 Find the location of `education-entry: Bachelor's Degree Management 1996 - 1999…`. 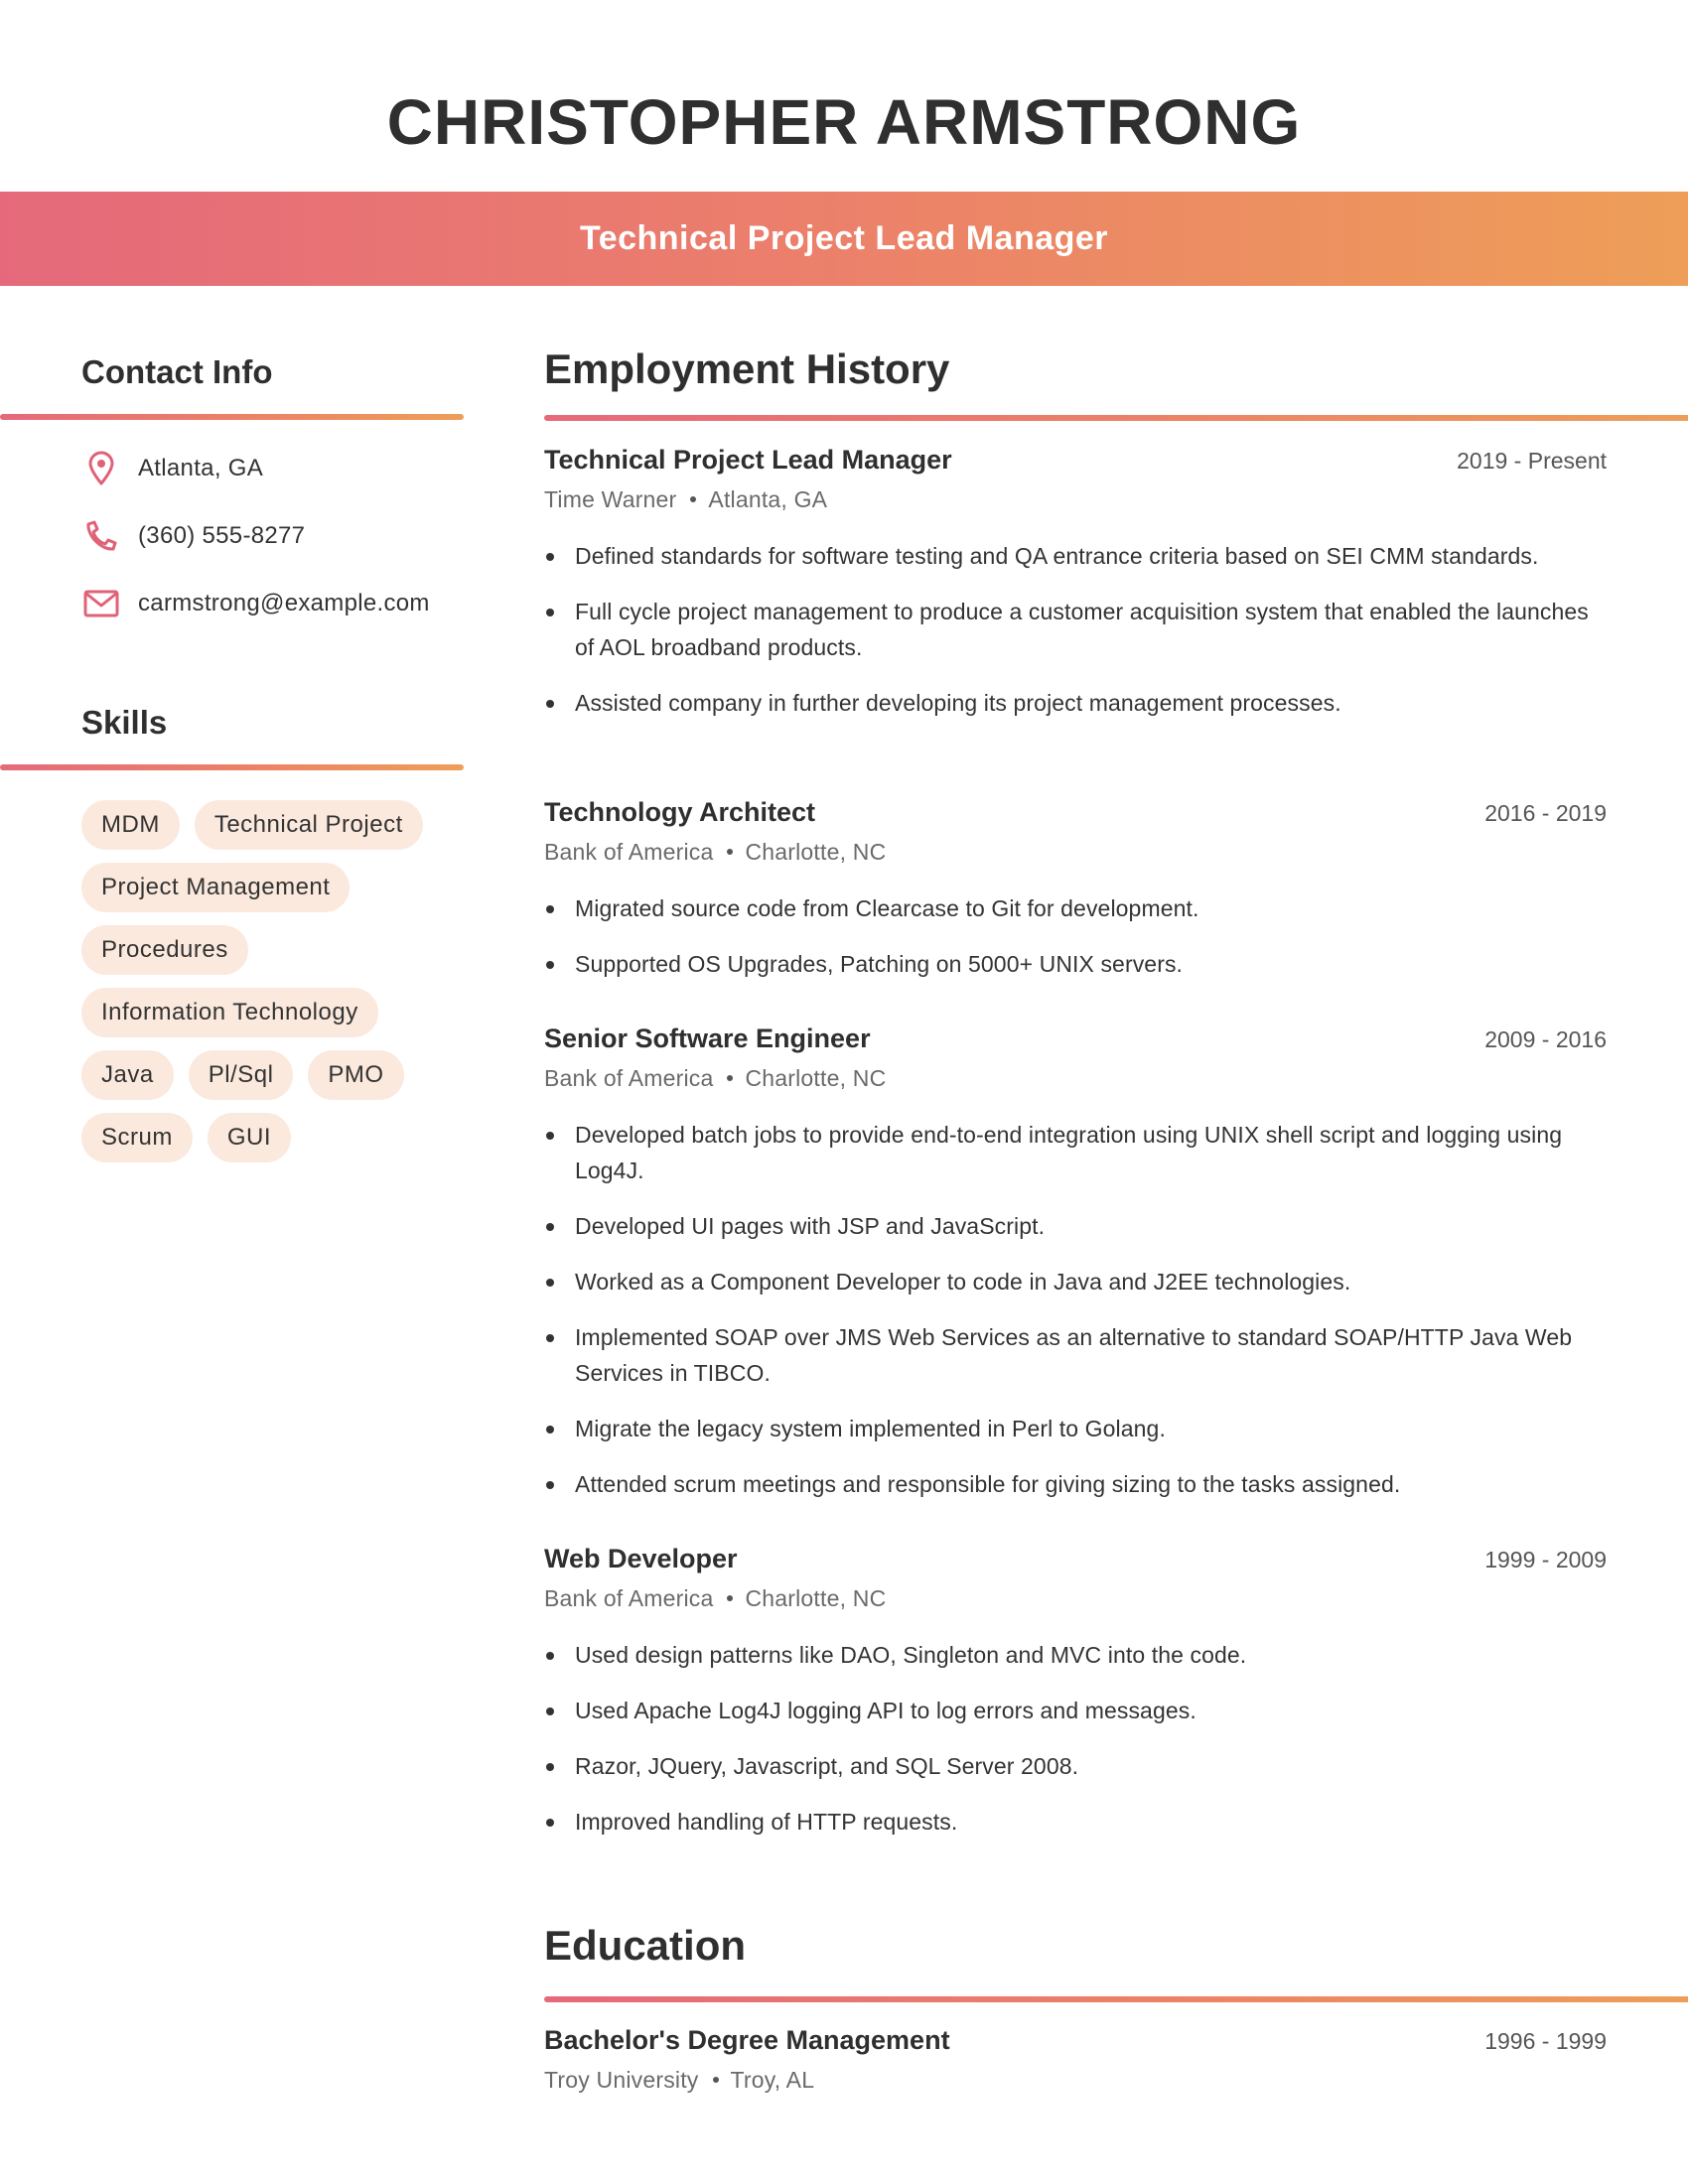

education-entry: Bachelor's Degree Management 1996 - 1999… is located at coordinates (1075, 2061).